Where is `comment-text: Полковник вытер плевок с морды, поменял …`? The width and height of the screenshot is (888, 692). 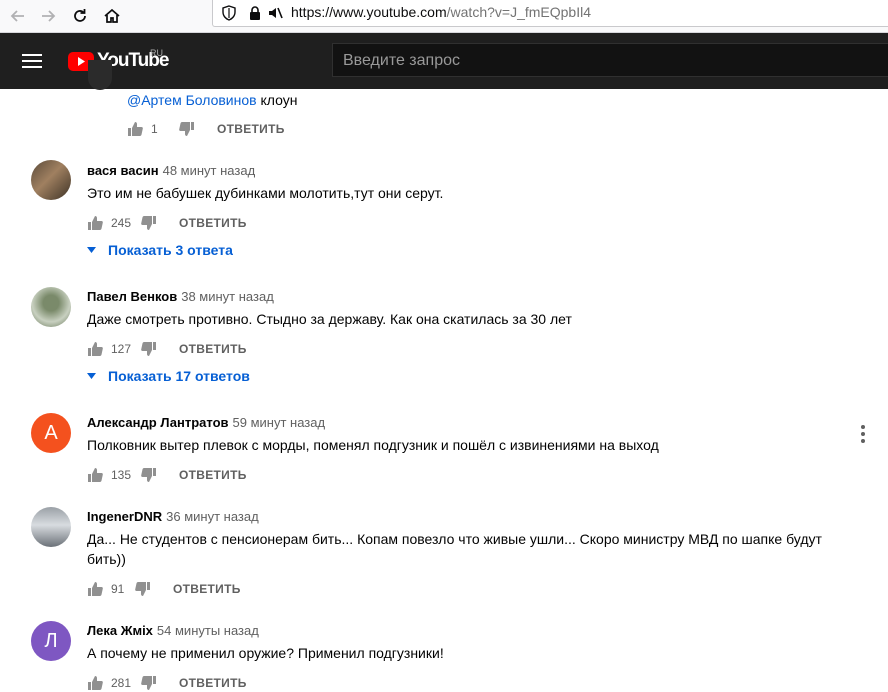
comment-text: Полковник вытер плевок с морды, поменял … is located at coordinates (373, 445).